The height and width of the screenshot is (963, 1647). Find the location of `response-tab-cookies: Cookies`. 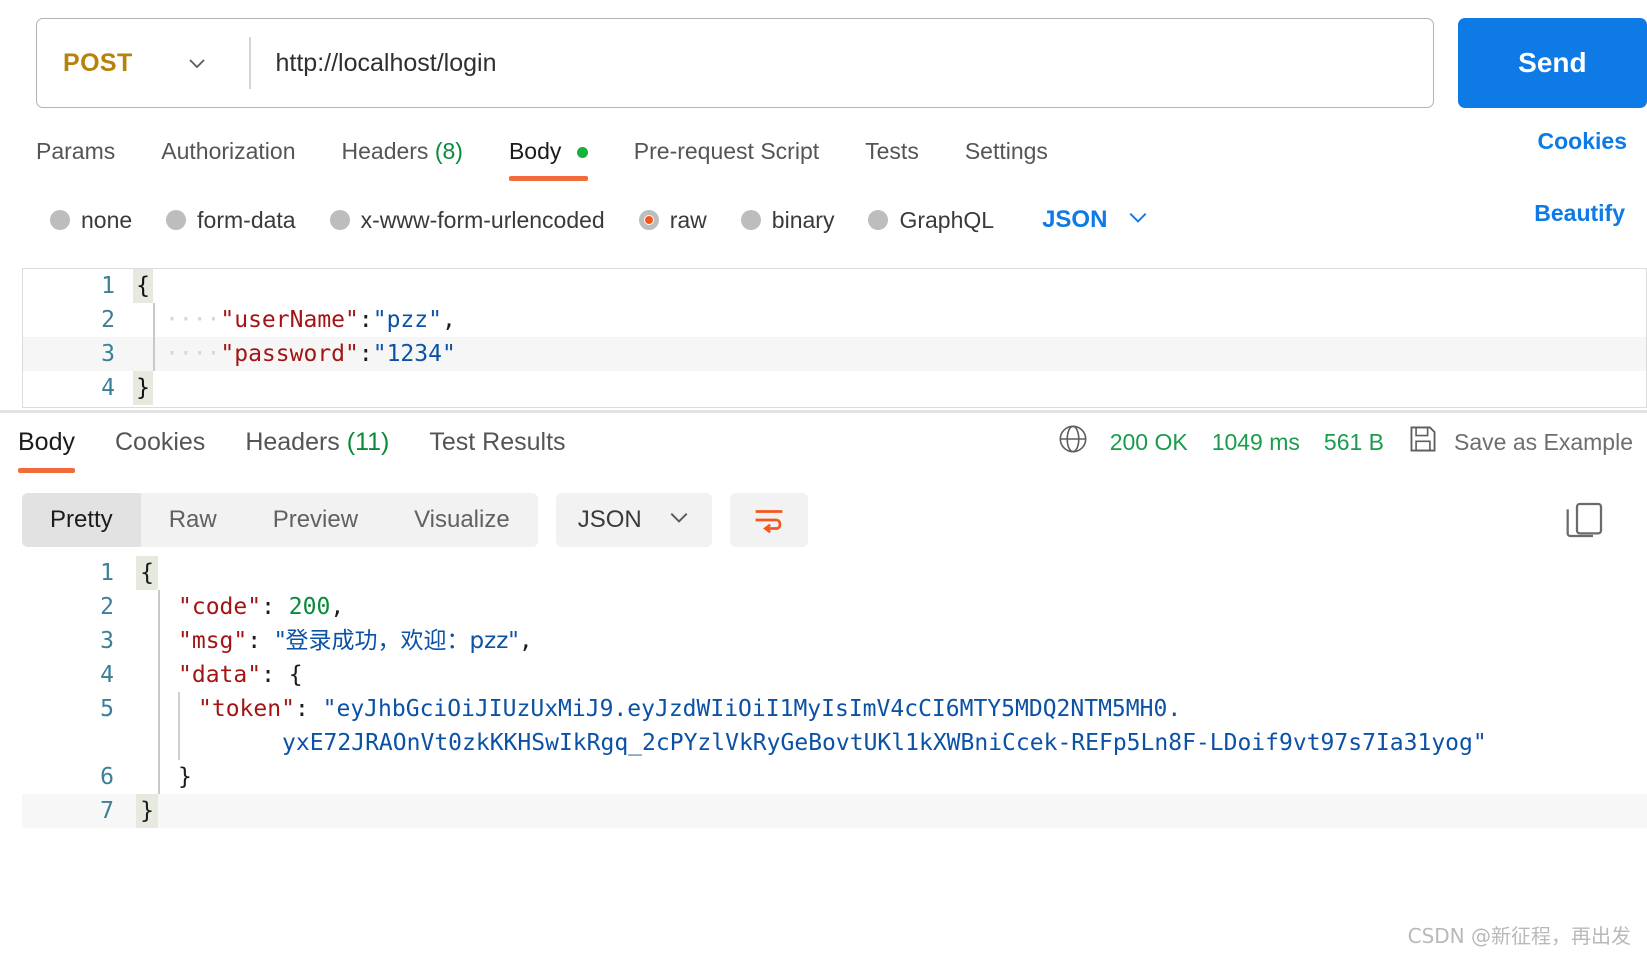

response-tab-cookies: Cookies is located at coordinates (160, 448).